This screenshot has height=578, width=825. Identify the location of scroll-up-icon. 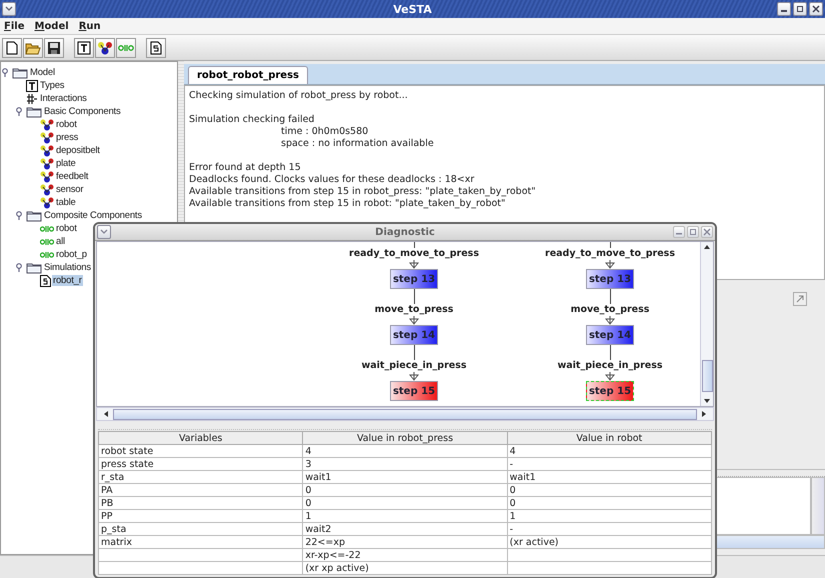
(707, 247).